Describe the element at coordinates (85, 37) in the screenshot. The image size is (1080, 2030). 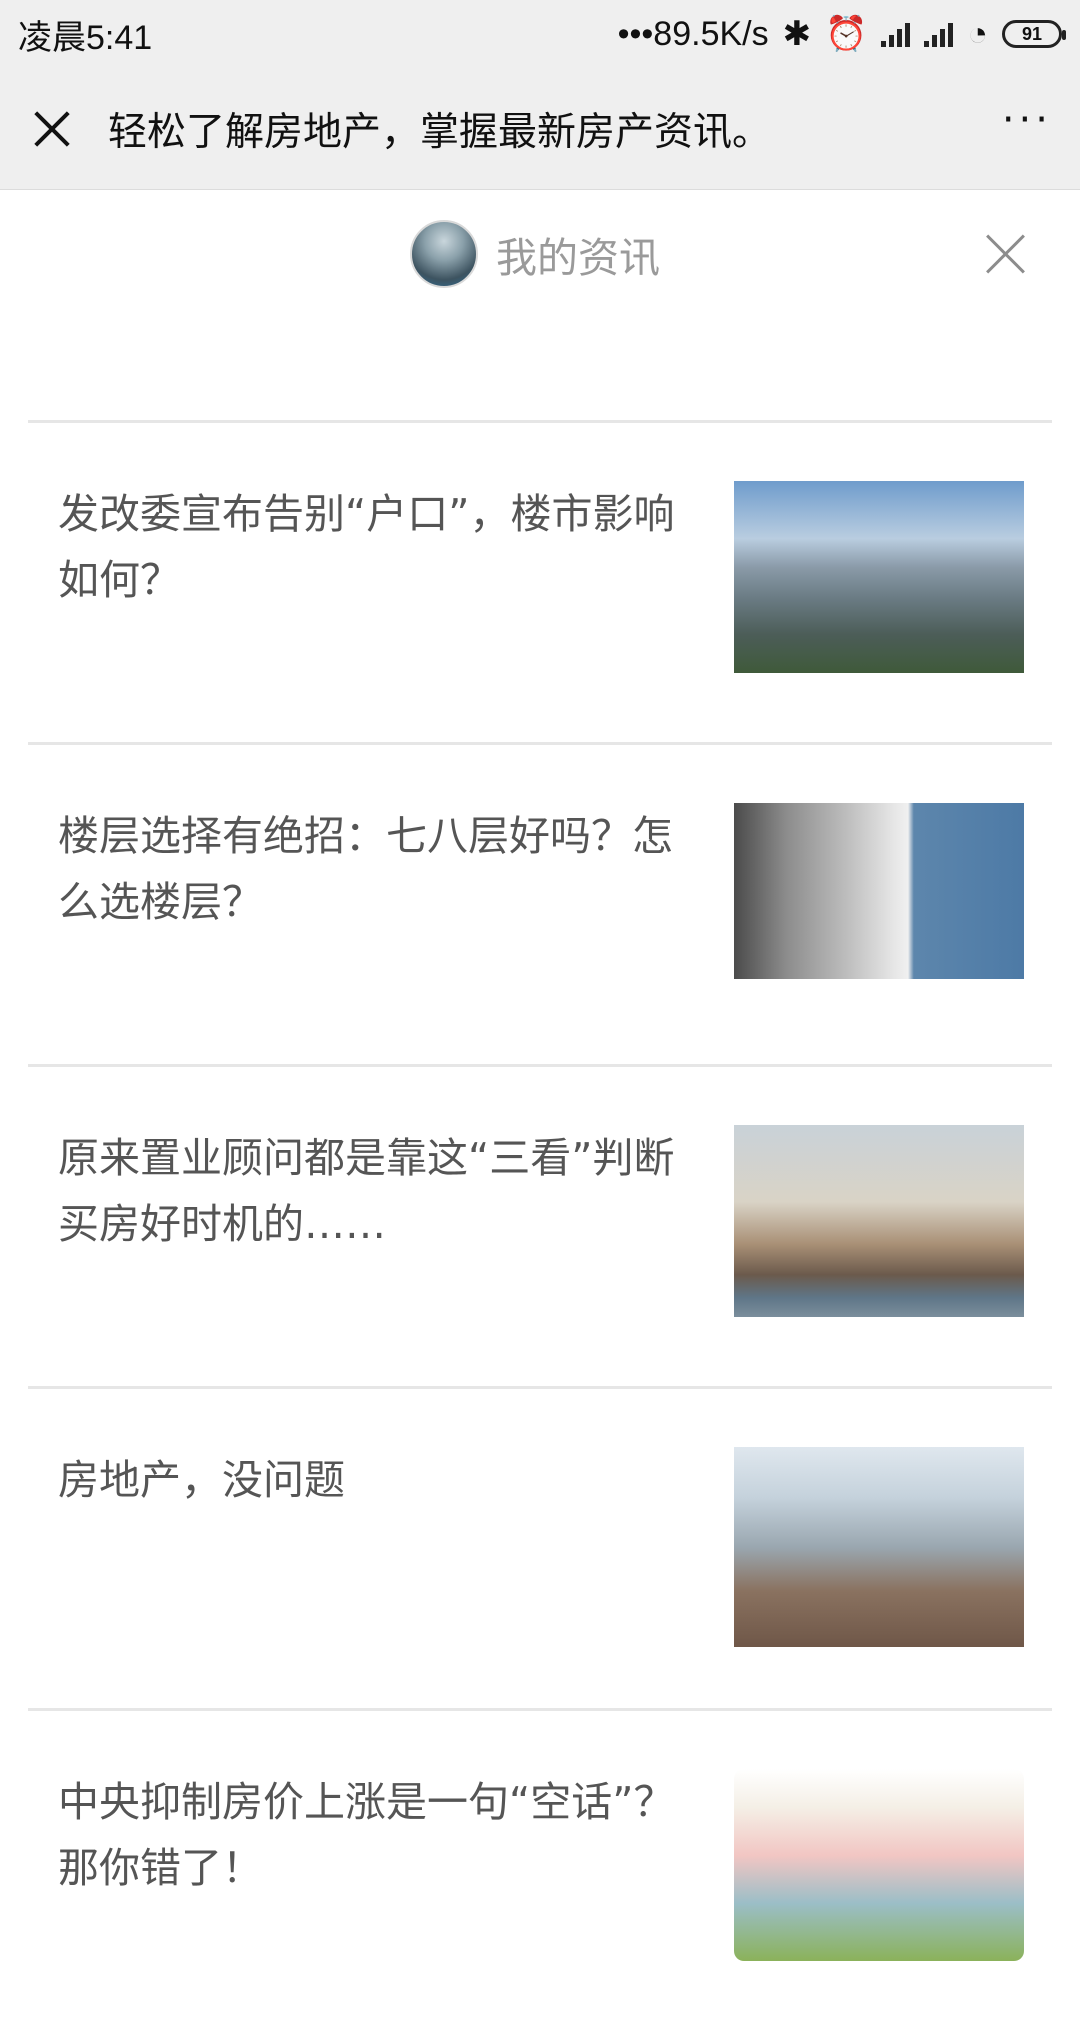
I see `status-time: 凌晨5:41` at that location.